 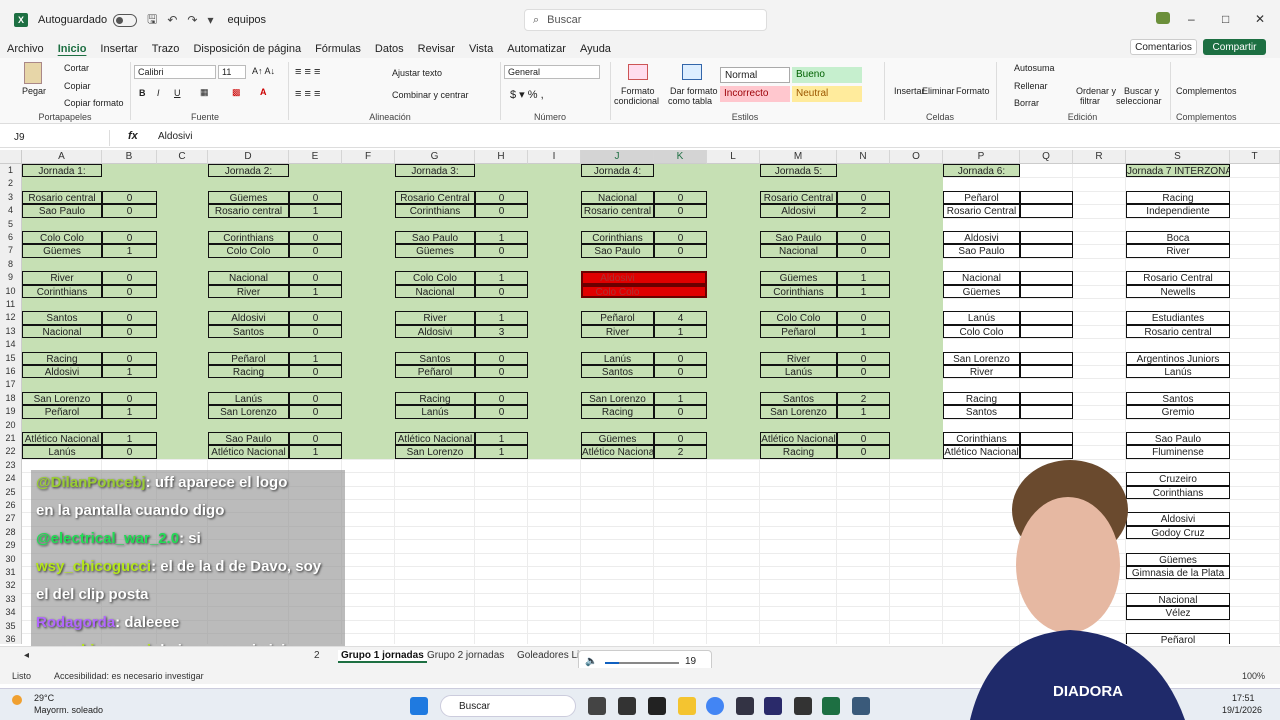 What do you see at coordinates (11, 425) in the screenshot?
I see `row-header: 20` at bounding box center [11, 425].